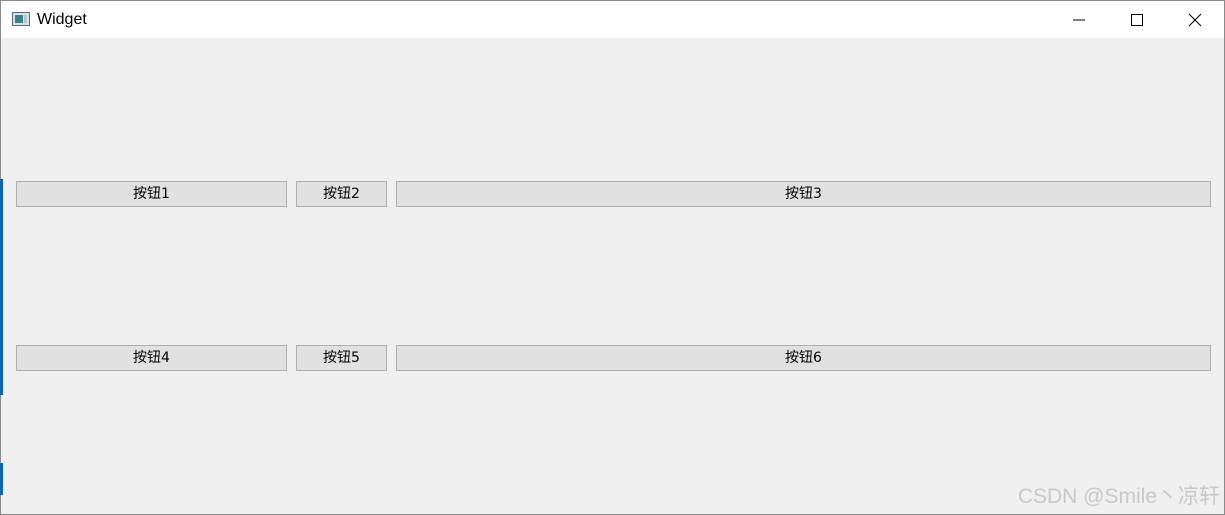 The height and width of the screenshot is (515, 1225). Describe the element at coordinates (151, 194) in the screenshot. I see `button-1: 按钮1` at that location.